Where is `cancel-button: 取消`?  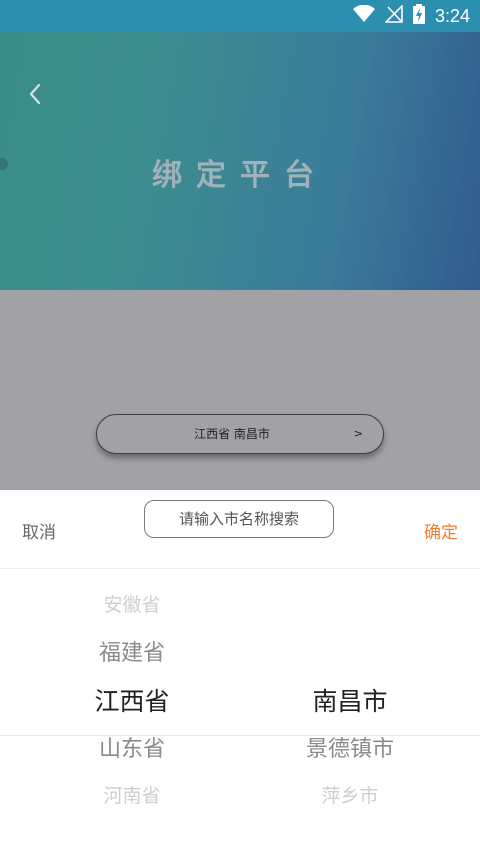 cancel-button: 取消 is located at coordinates (39, 530).